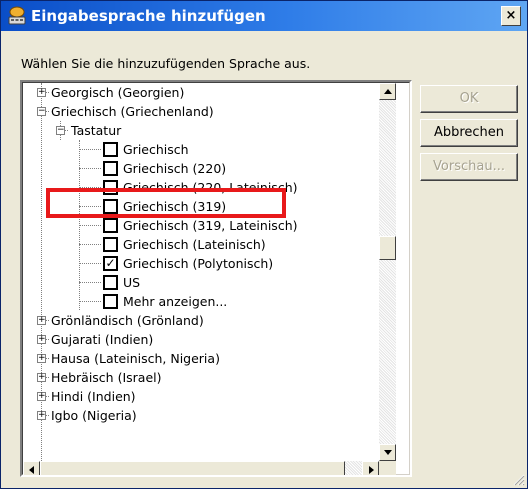 The width and height of the screenshot is (528, 489). What do you see at coordinates (201, 263) in the screenshot?
I see `tree-item-layout-selected: ✓ Griechisch (Polytonisch)` at bounding box center [201, 263].